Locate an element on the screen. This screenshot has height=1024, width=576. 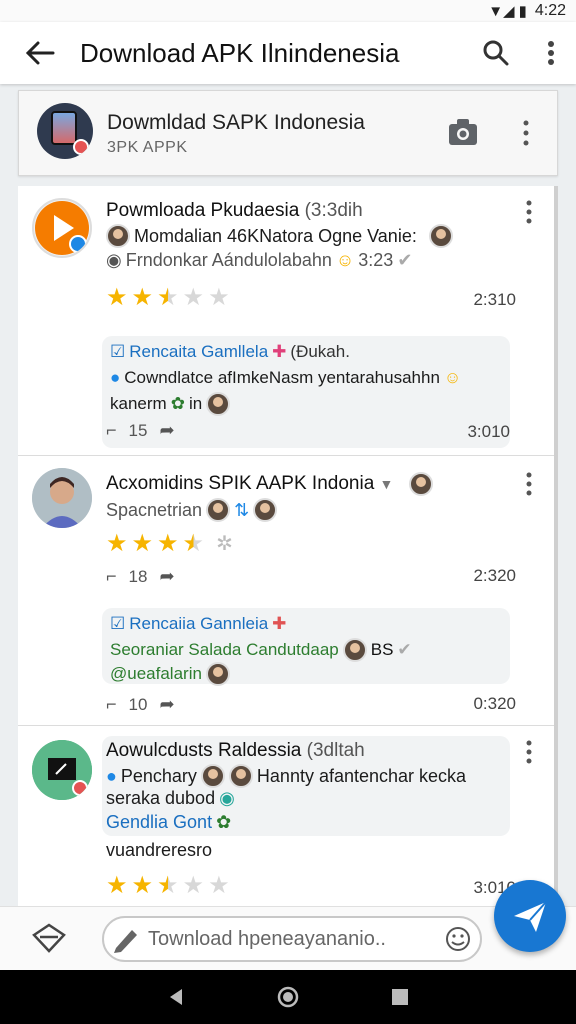
camera-icon is located at coordinates (463, 132).